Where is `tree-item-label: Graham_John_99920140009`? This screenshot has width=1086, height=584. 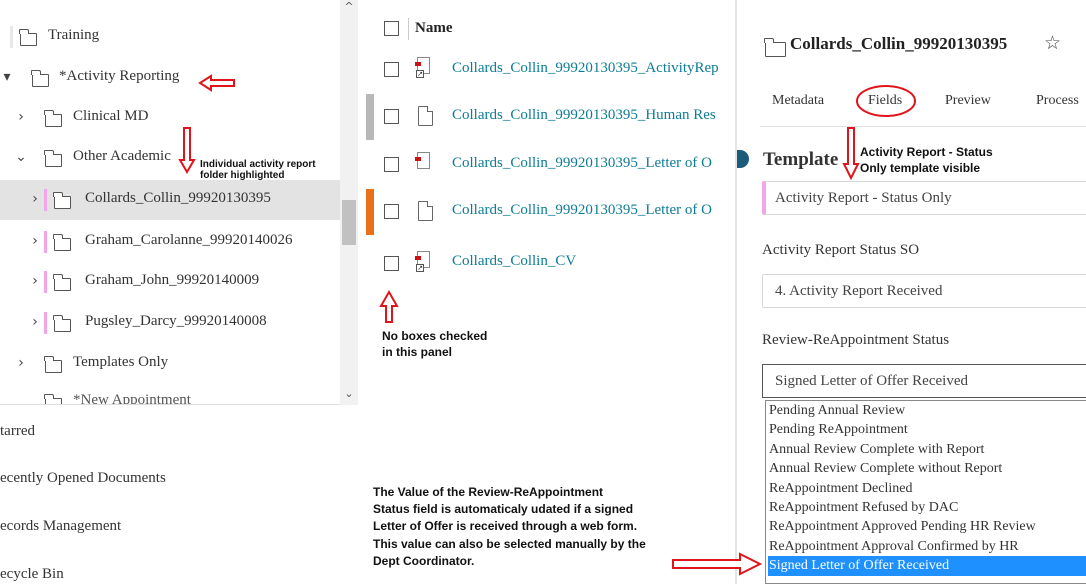 tree-item-label: Graham_John_99920140009 is located at coordinates (172, 280).